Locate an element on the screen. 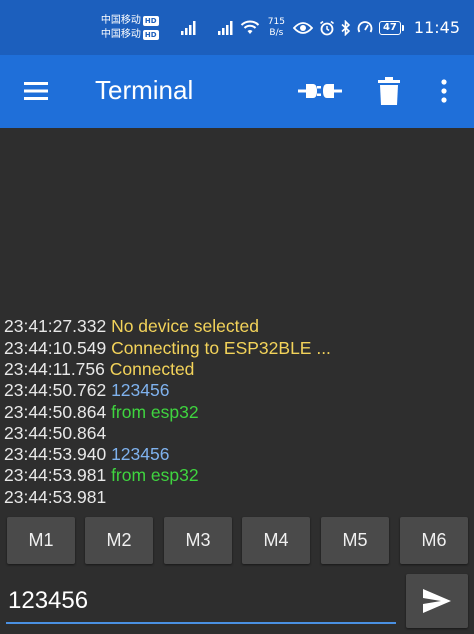 Image resolution: width=474 pixels, height=634 pixels. carrier-info: 中国移动 HD 中国移动 HD is located at coordinates (130, 28).